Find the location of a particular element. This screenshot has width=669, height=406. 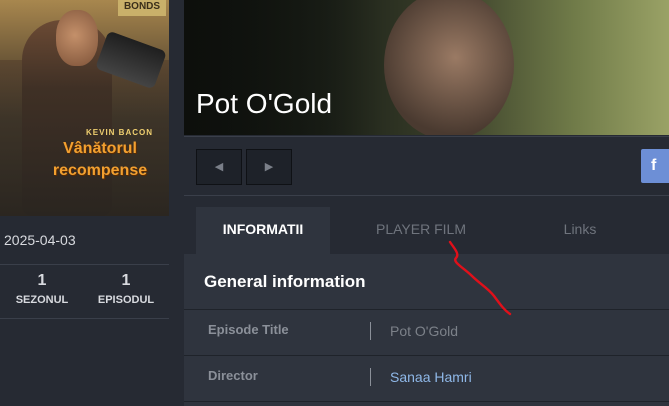

prev-episode-button: ◀ is located at coordinates (219, 167).